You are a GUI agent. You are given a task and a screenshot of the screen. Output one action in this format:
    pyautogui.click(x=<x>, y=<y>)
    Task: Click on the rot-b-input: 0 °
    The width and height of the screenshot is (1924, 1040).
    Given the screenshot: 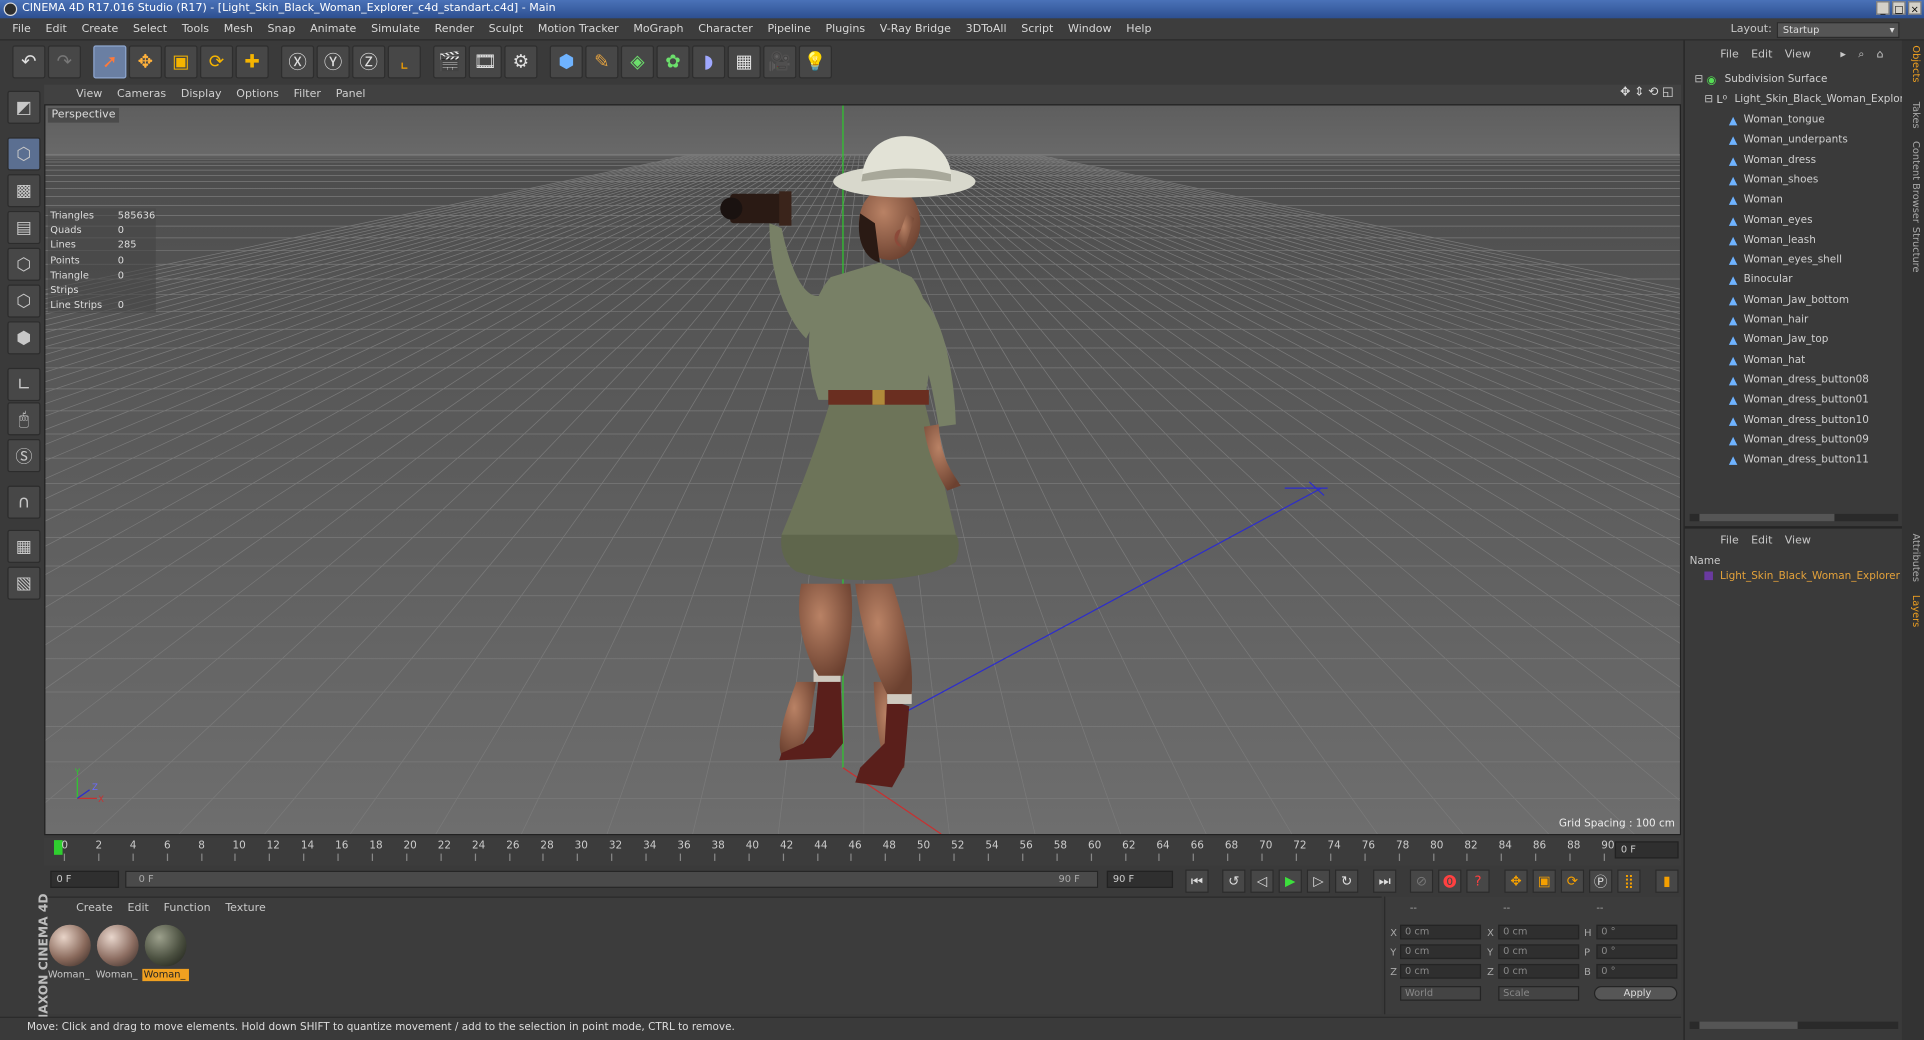 What is the action you would take?
    pyautogui.click(x=1637, y=971)
    